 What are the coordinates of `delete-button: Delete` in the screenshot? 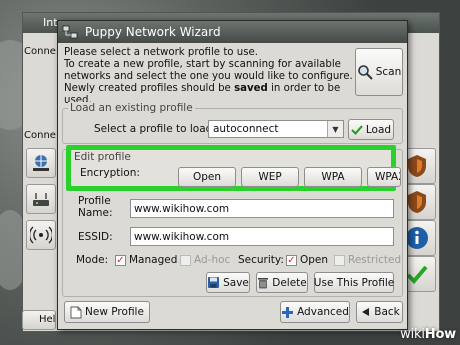 It's located at (282, 282).